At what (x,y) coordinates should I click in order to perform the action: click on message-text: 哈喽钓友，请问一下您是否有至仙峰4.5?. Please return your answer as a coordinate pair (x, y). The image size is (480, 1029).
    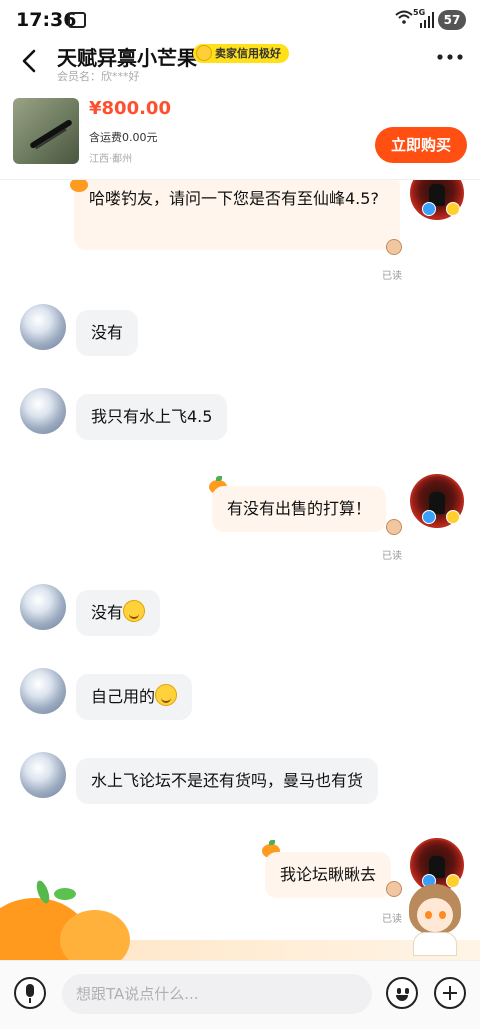
    Looking at the image, I should click on (234, 198).